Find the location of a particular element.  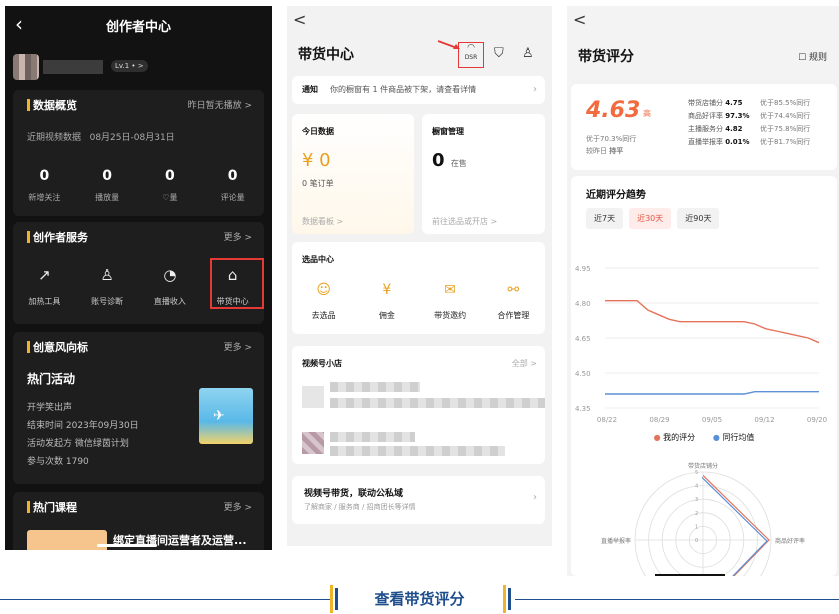

hot-activity-title: 热门活动 is located at coordinates (51, 379).